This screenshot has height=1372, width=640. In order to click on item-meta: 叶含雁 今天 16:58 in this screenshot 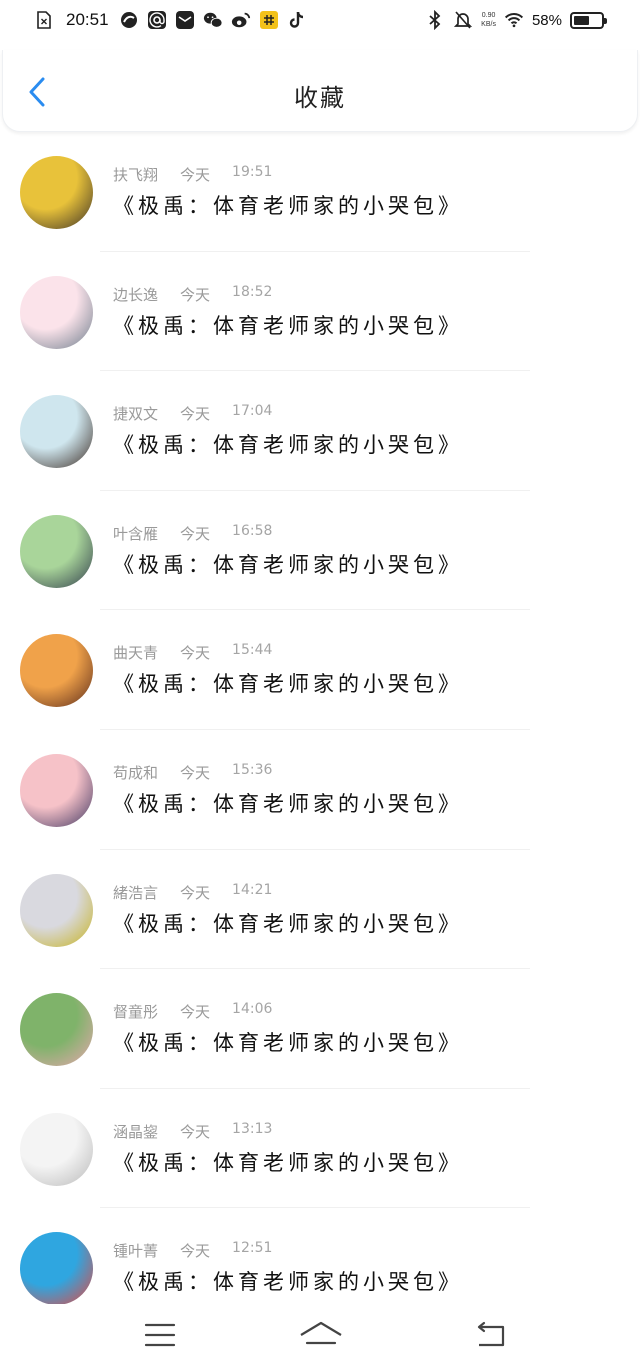, I will do `click(192, 533)`.